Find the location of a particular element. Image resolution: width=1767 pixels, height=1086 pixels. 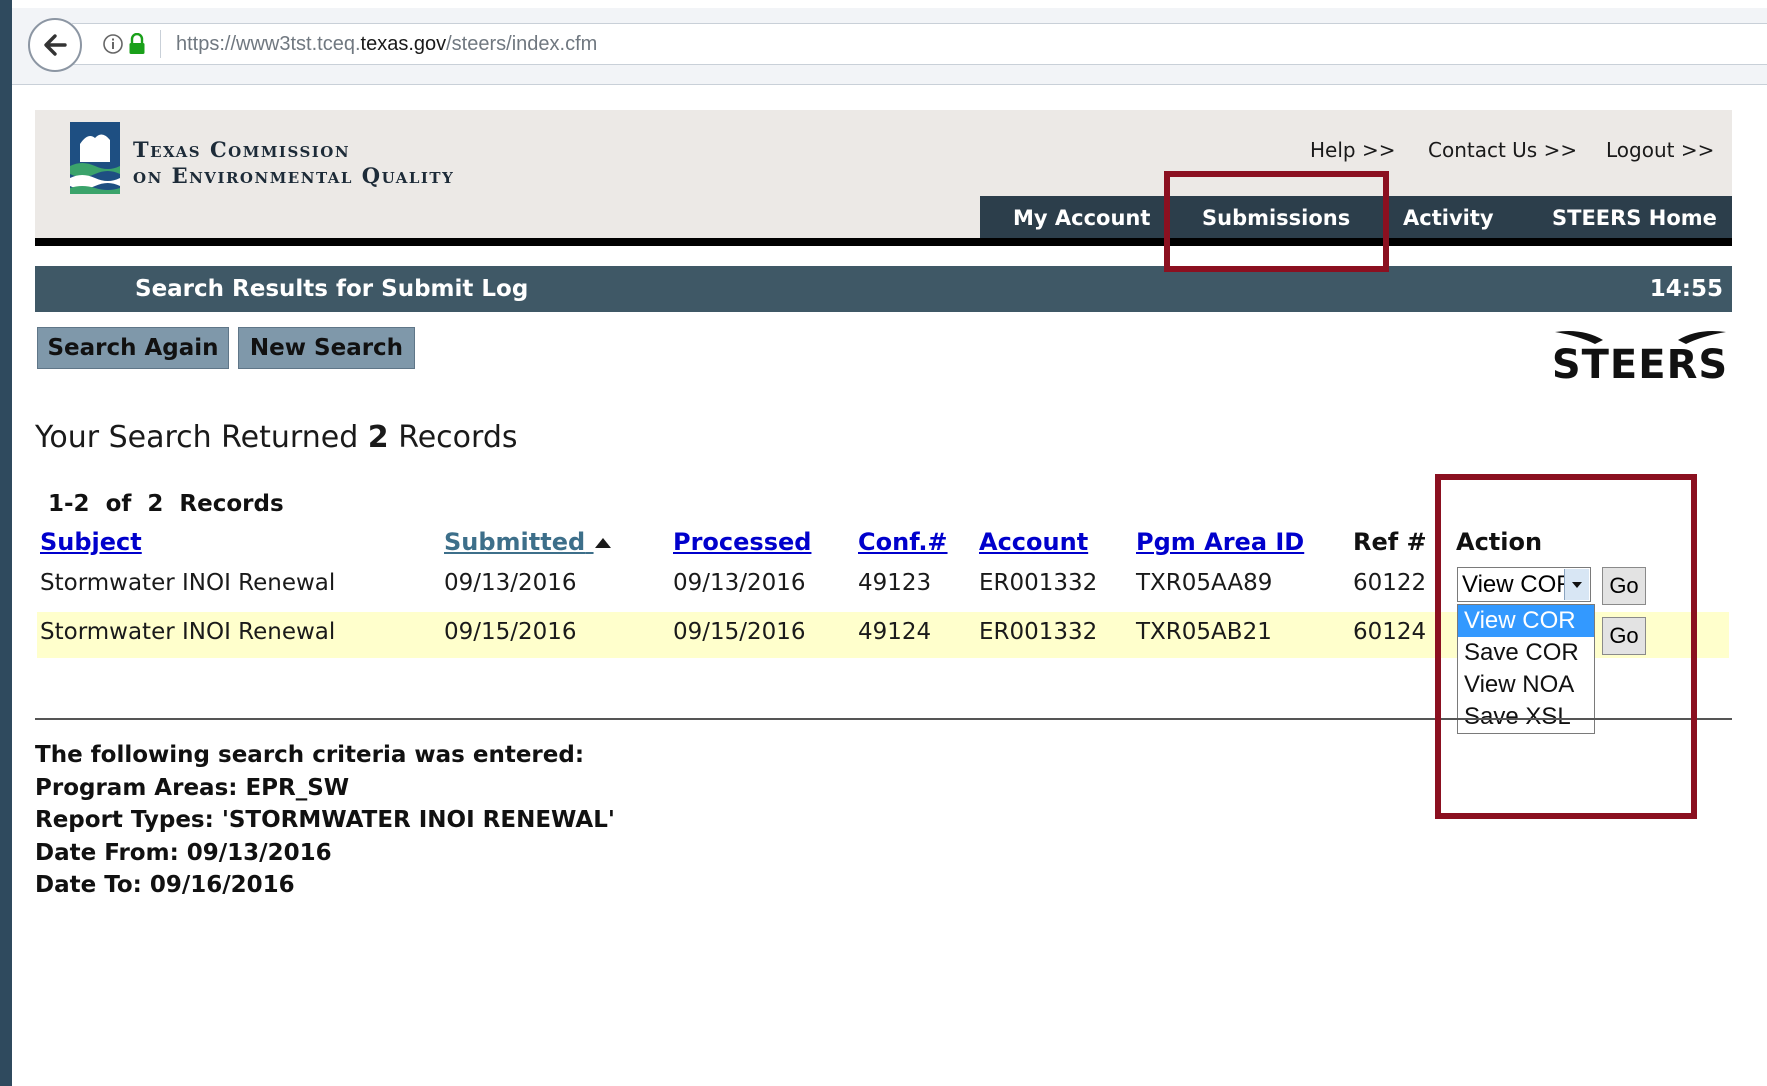

col-subject: Subject is located at coordinates (91, 542).